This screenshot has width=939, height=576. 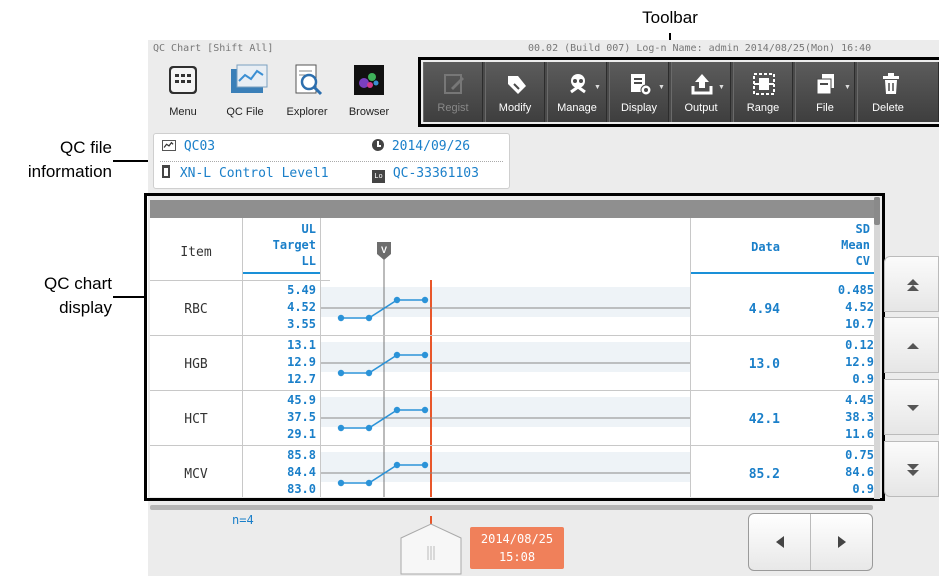 I want to click on explorer-button: Explorer, so click(x=307, y=91).